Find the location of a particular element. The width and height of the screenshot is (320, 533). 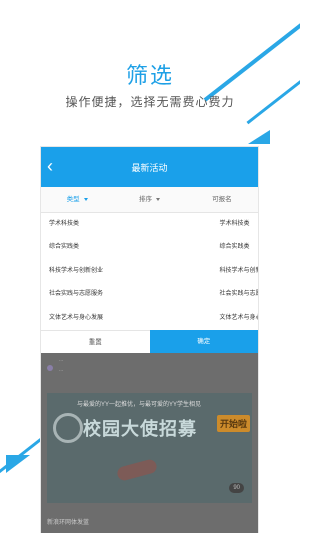

promo-subtitle: 操作便捷，选择无需费心费力 is located at coordinates (150, 102).